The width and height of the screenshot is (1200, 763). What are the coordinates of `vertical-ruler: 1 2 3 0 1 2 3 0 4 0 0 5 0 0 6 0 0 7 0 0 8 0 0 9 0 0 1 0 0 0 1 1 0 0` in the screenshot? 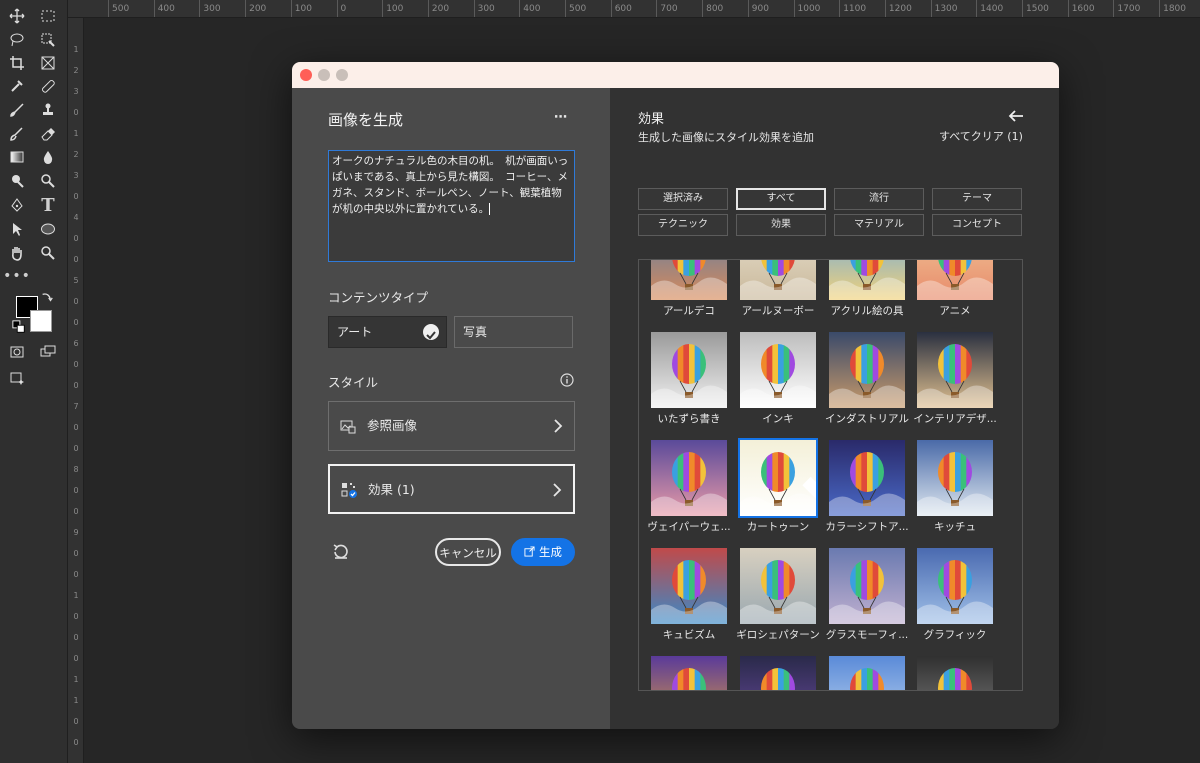 It's located at (76, 390).